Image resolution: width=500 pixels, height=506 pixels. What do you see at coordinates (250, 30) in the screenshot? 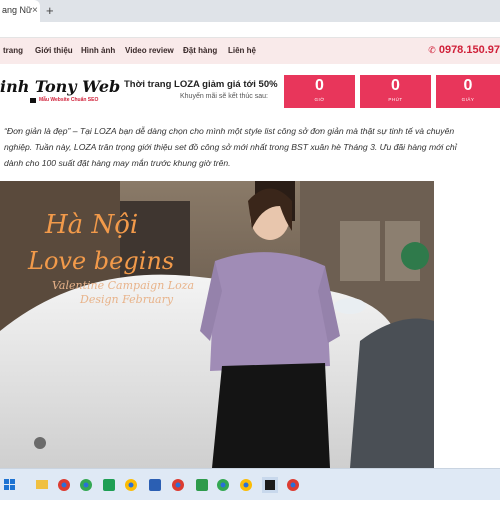
I see `browser-toolbar` at bounding box center [250, 30].